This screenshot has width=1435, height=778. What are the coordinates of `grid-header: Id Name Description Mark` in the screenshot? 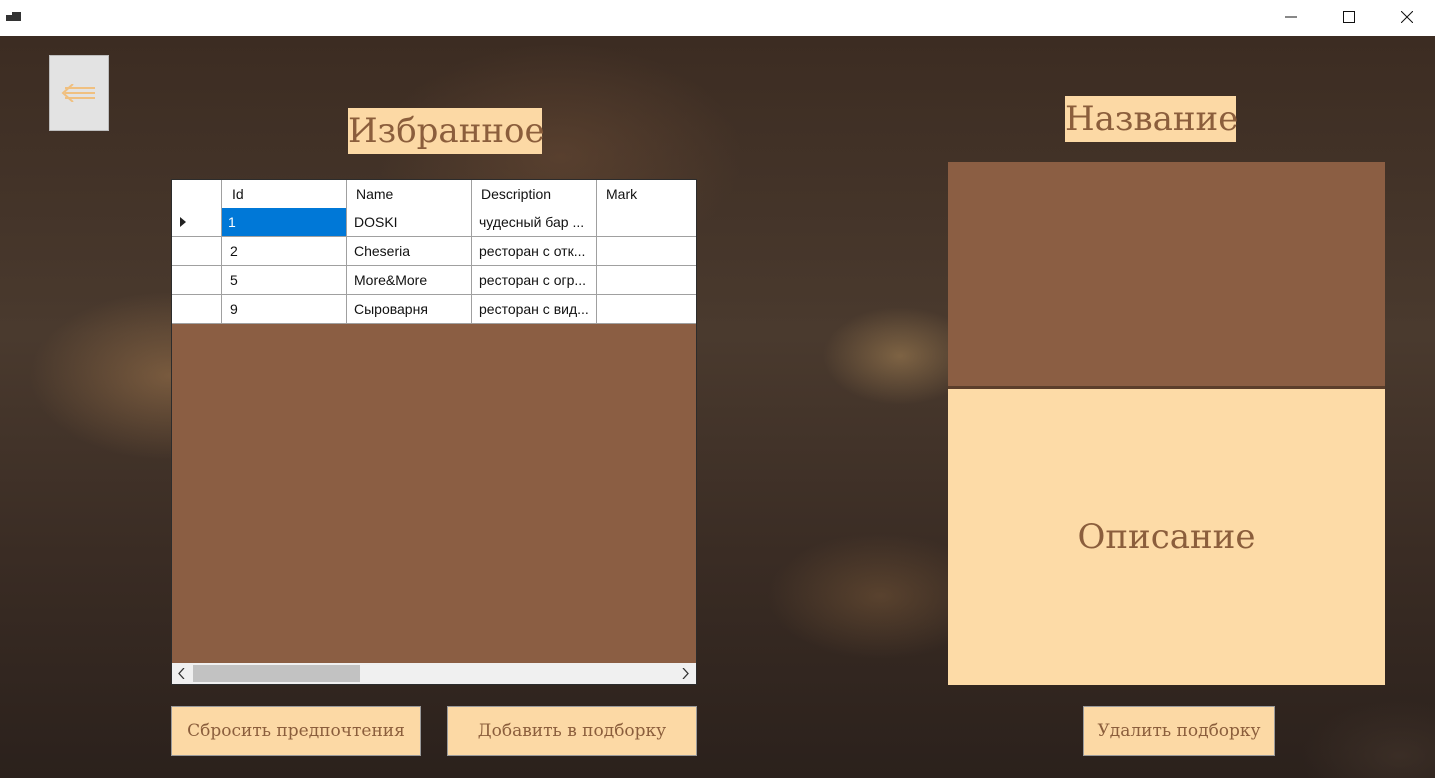 It's located at (434, 194).